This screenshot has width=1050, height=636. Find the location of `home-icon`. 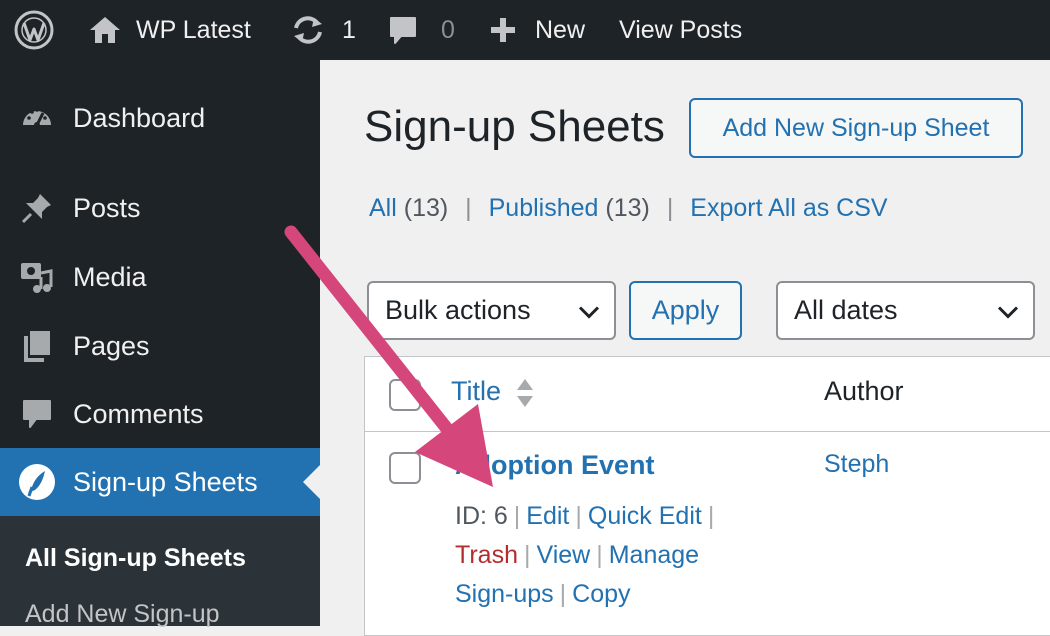

home-icon is located at coordinates (105, 30).